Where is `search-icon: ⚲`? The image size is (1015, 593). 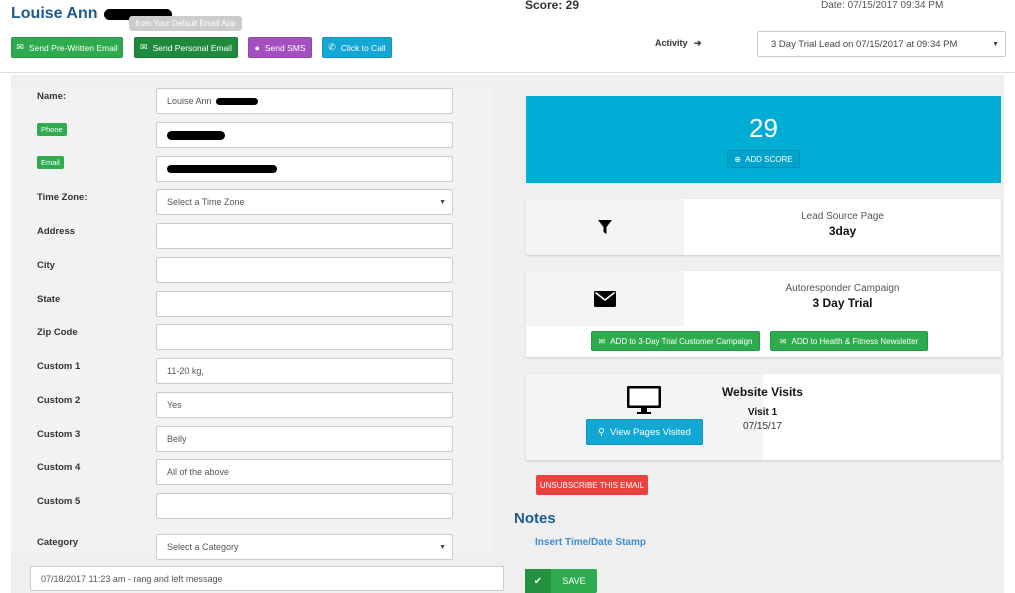 search-icon: ⚲ is located at coordinates (601, 432).